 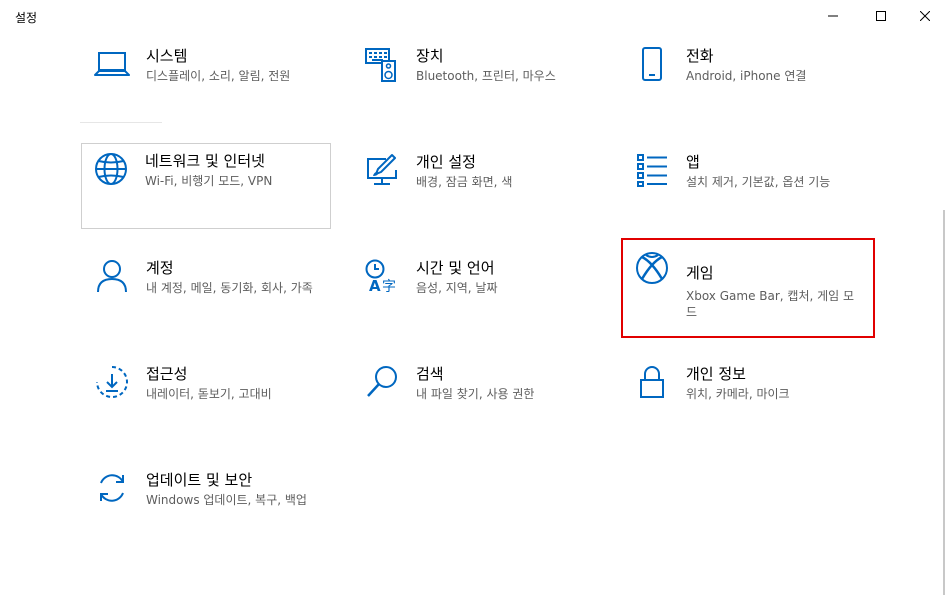 I want to click on tile-name: 개인 설정, so click(x=446, y=162).